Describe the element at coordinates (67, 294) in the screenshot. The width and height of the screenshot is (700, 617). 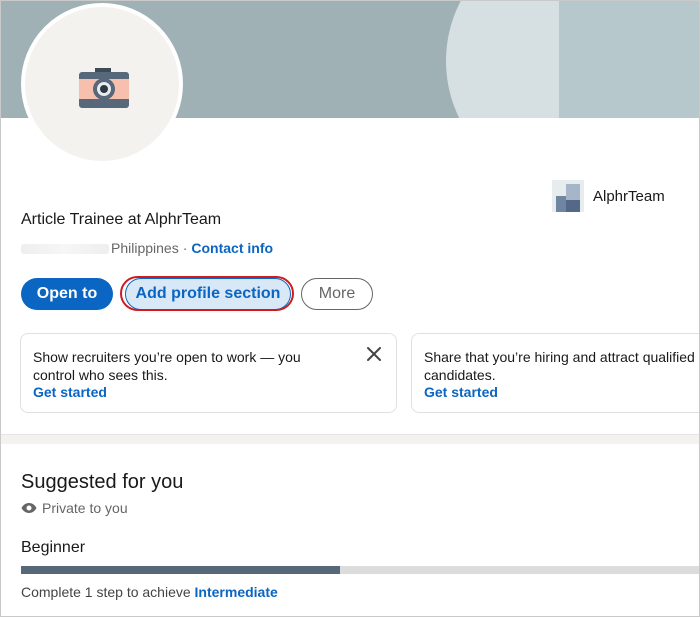
I see `open-to-button: Open to` at that location.